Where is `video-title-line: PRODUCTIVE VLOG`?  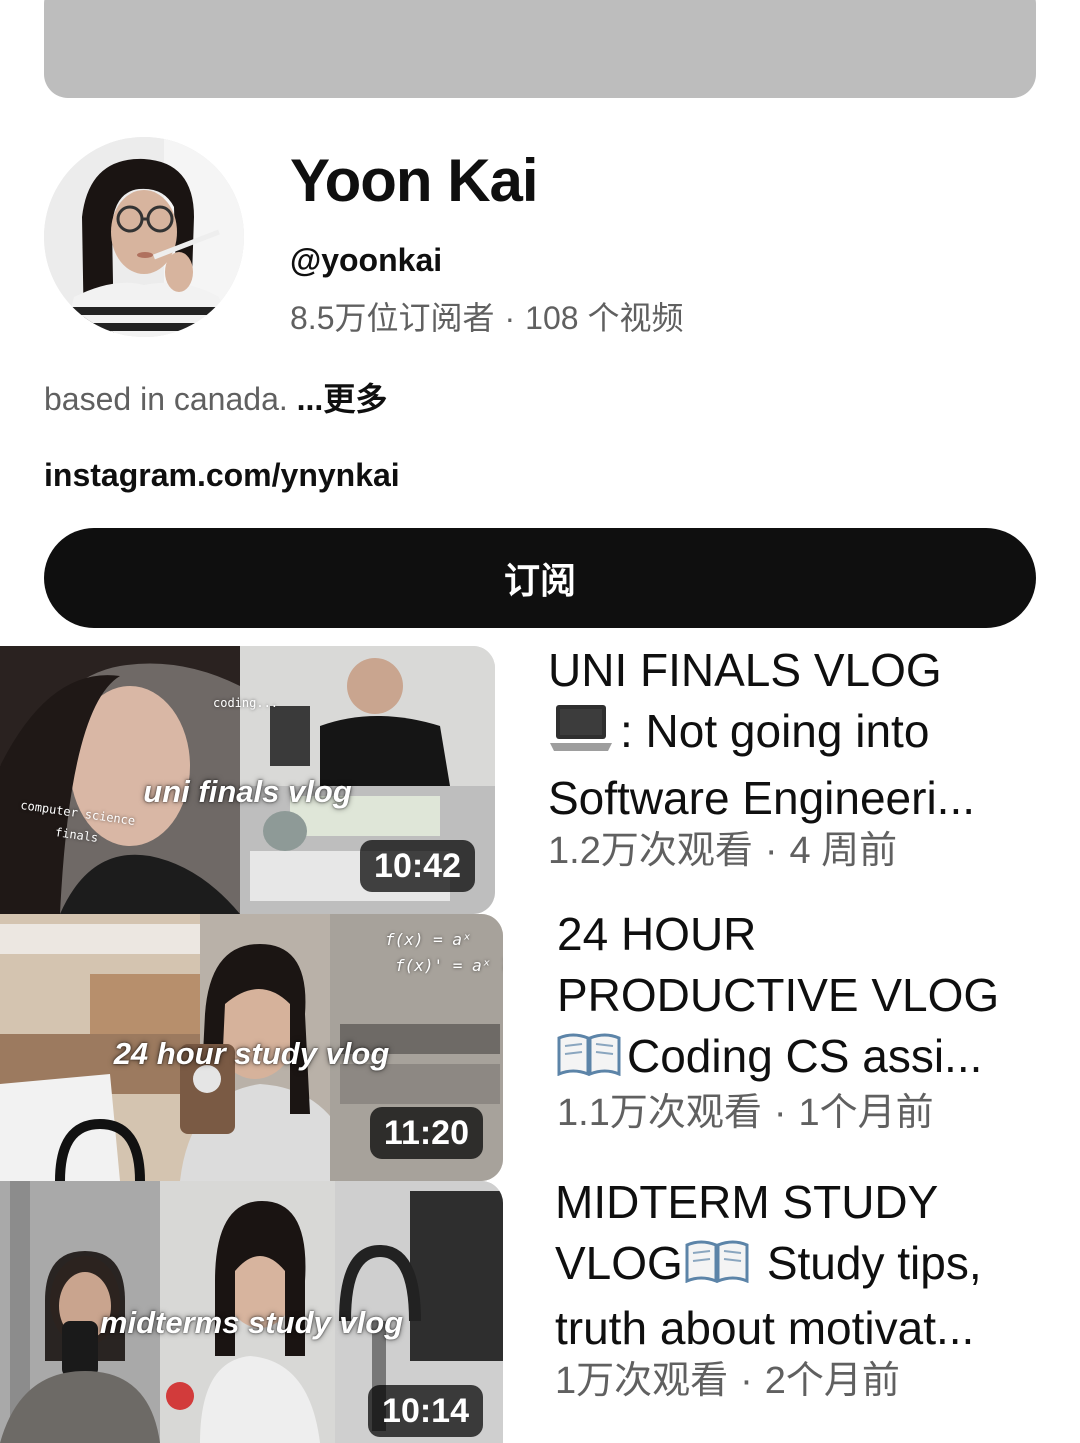 video-title-line: PRODUCTIVE VLOG is located at coordinates (778, 995).